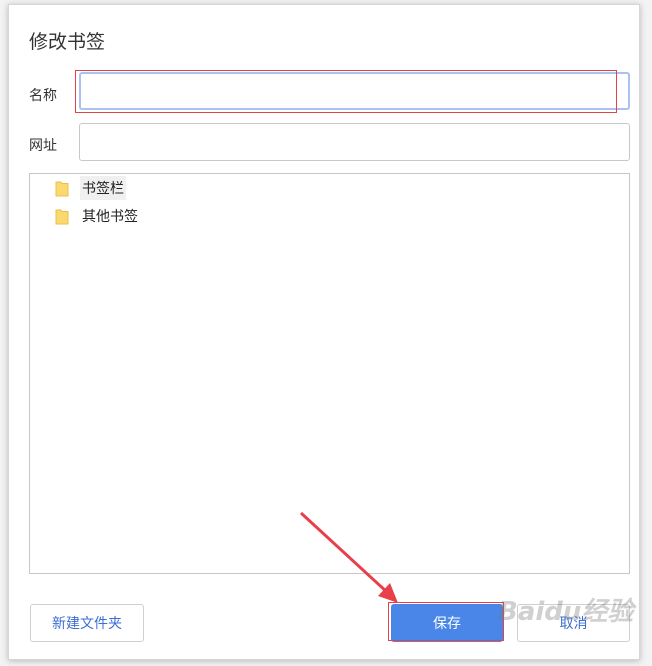 This screenshot has width=652, height=666. Describe the element at coordinates (447, 623) in the screenshot. I see `save-button: 保存` at that location.